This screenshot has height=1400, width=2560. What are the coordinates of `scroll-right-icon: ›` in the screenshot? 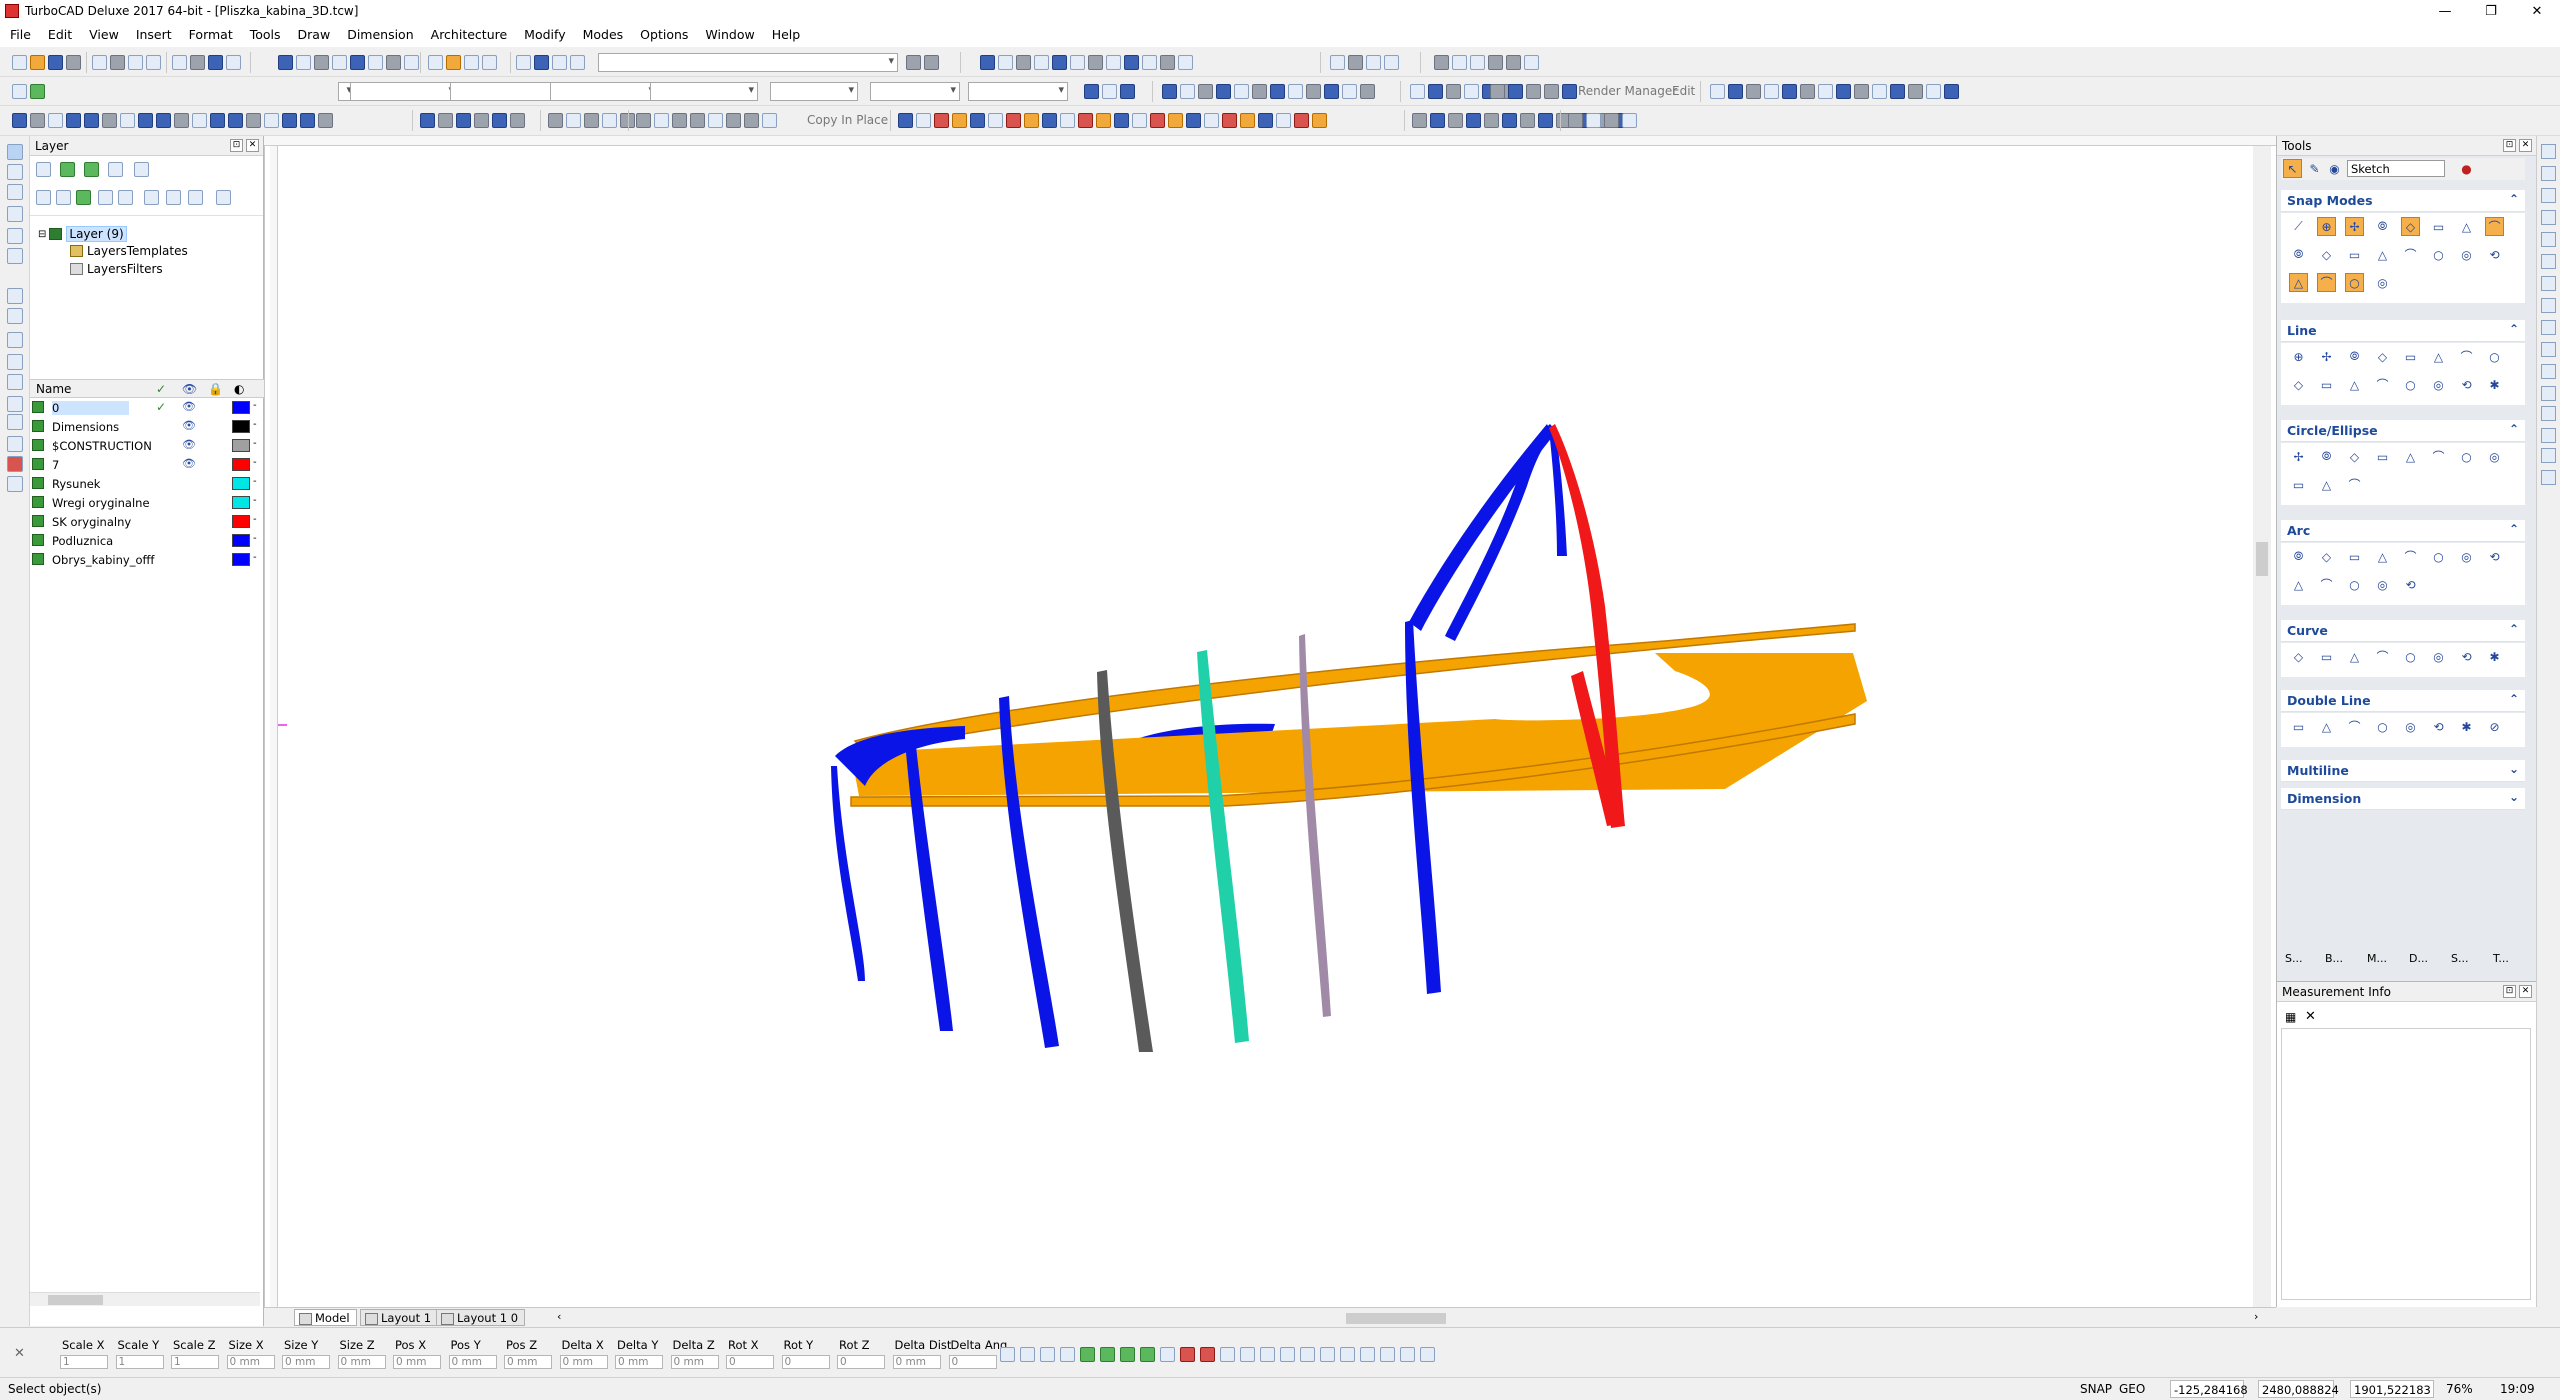 It's located at (2256, 1316).